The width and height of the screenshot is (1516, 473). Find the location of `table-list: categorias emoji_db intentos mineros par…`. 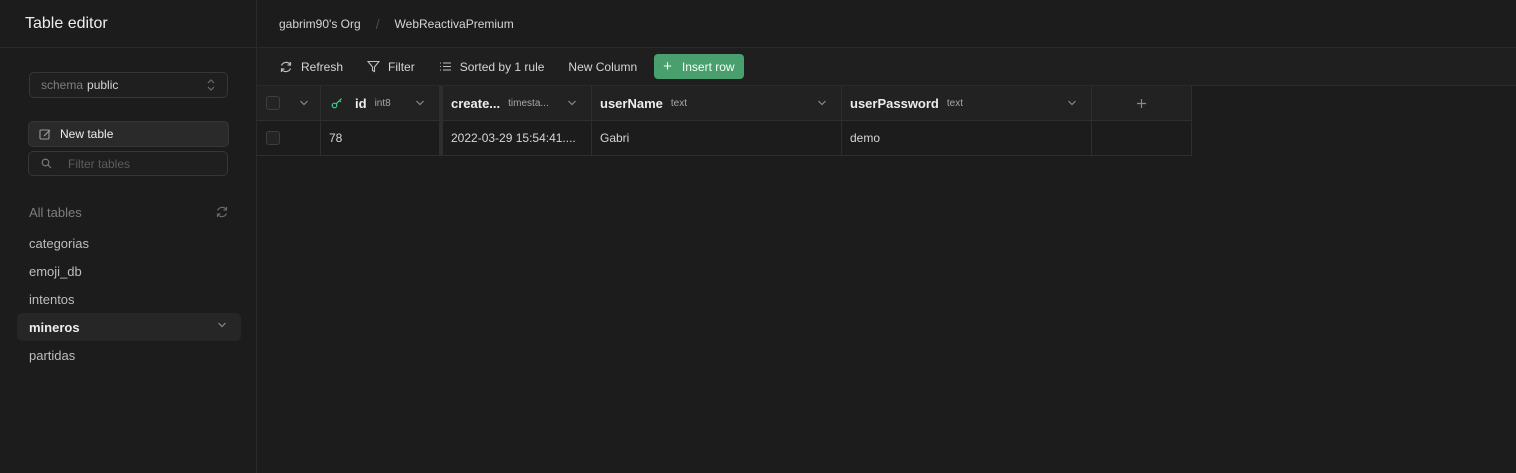

table-list: categorias emoji_db intentos mineros par… is located at coordinates (129, 299).